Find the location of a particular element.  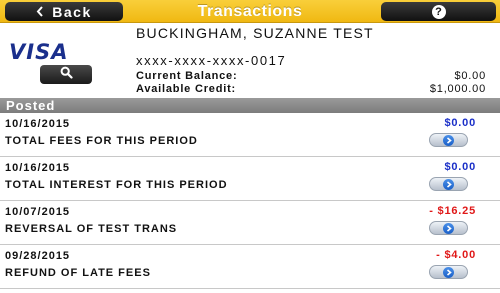

help-button: ? is located at coordinates (438, 11).